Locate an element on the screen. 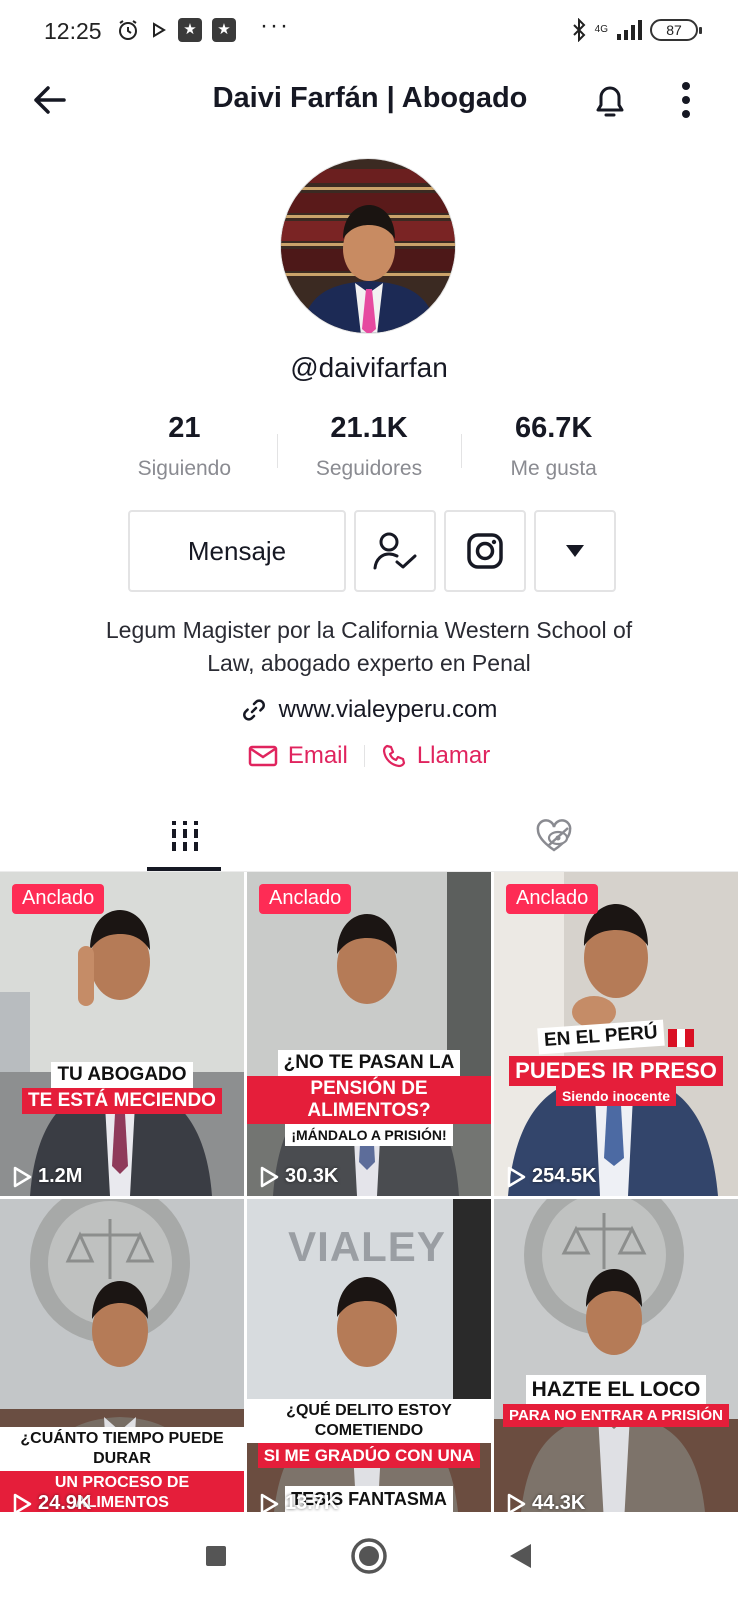 Image resolution: width=738 pixels, height=1600 pixels. view-count: 30.3K is located at coordinates (298, 1176).